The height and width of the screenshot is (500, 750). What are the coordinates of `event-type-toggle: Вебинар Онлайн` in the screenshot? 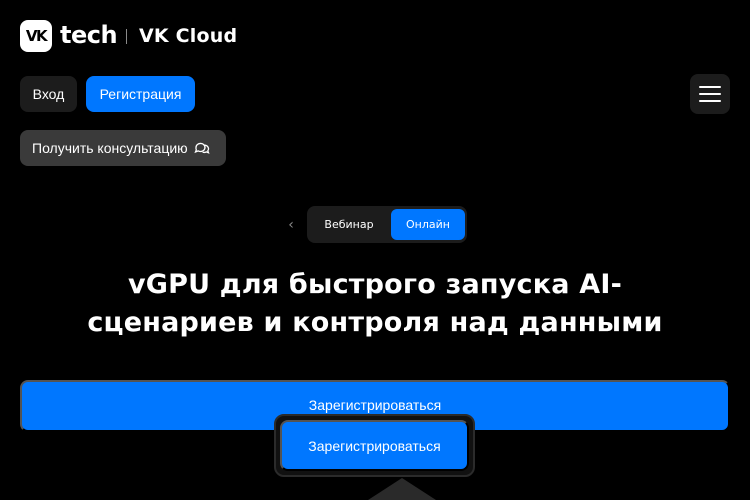 It's located at (387, 224).